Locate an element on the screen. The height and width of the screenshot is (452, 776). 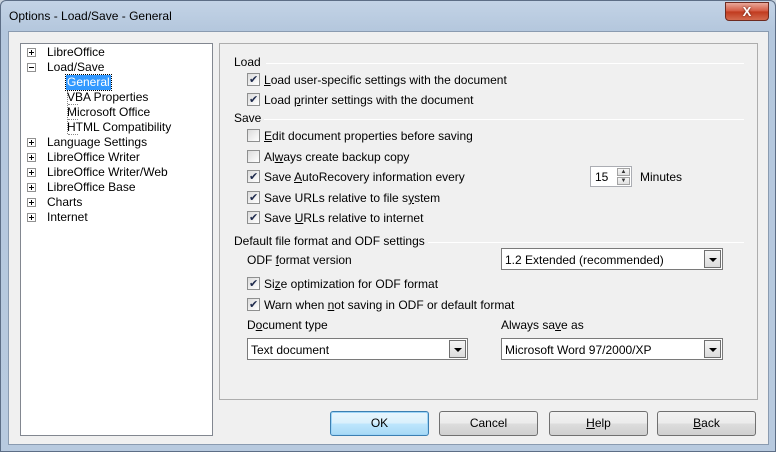
collapse-minus-icon is located at coordinates (31, 67).